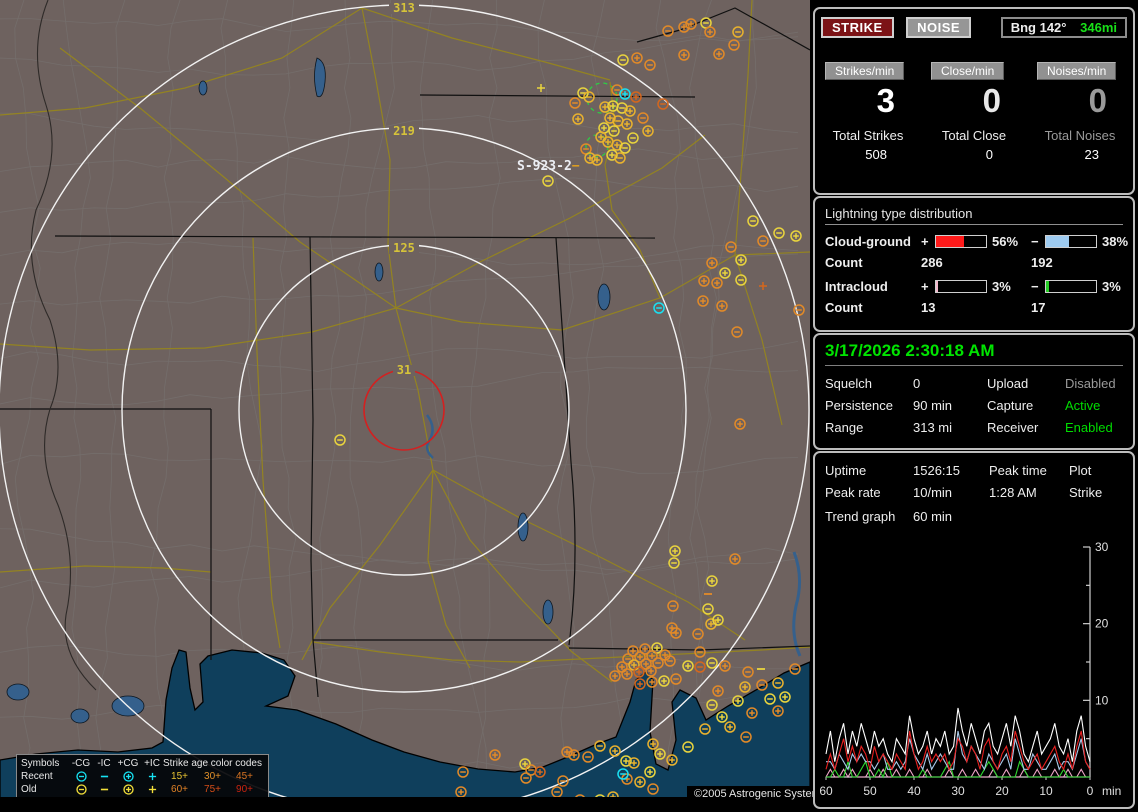 The image size is (1138, 812). What do you see at coordinates (1080, 470) in the screenshot?
I see `plot-label: Plot` at bounding box center [1080, 470].